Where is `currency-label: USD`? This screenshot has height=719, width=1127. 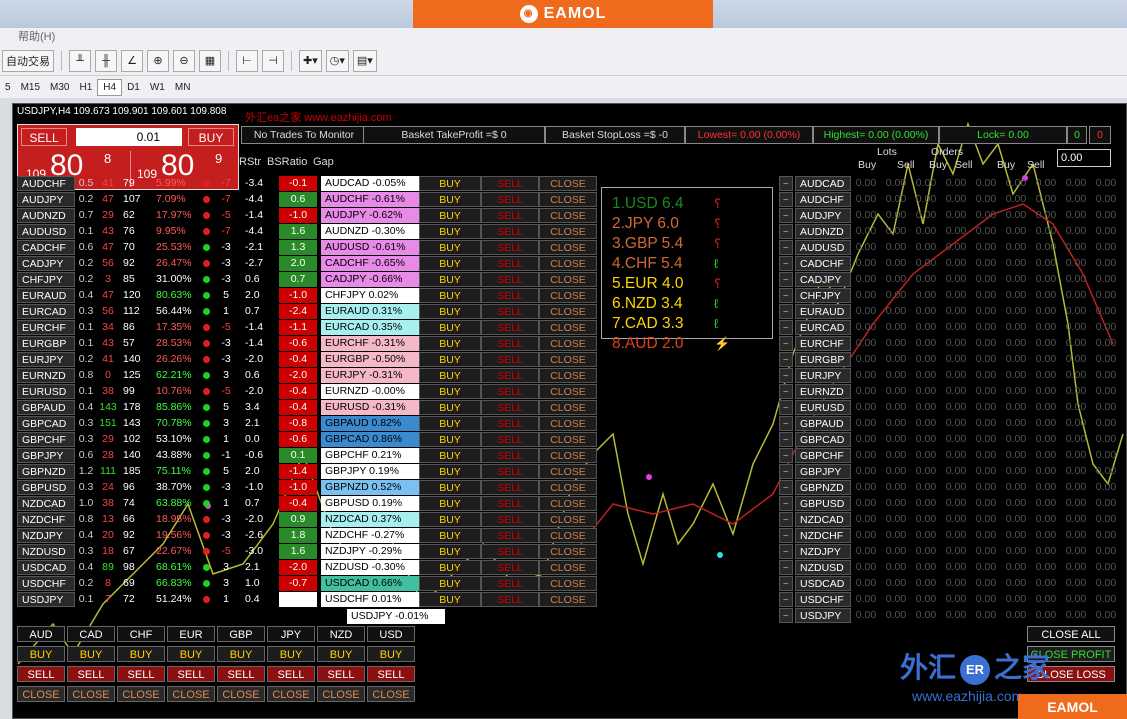
currency-label: USD is located at coordinates (391, 634).